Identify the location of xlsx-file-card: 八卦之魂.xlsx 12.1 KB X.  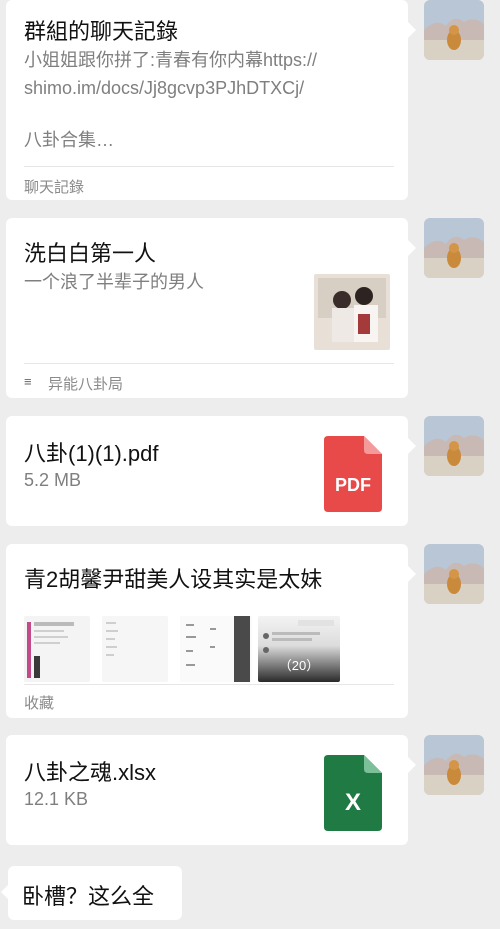
(211, 790).